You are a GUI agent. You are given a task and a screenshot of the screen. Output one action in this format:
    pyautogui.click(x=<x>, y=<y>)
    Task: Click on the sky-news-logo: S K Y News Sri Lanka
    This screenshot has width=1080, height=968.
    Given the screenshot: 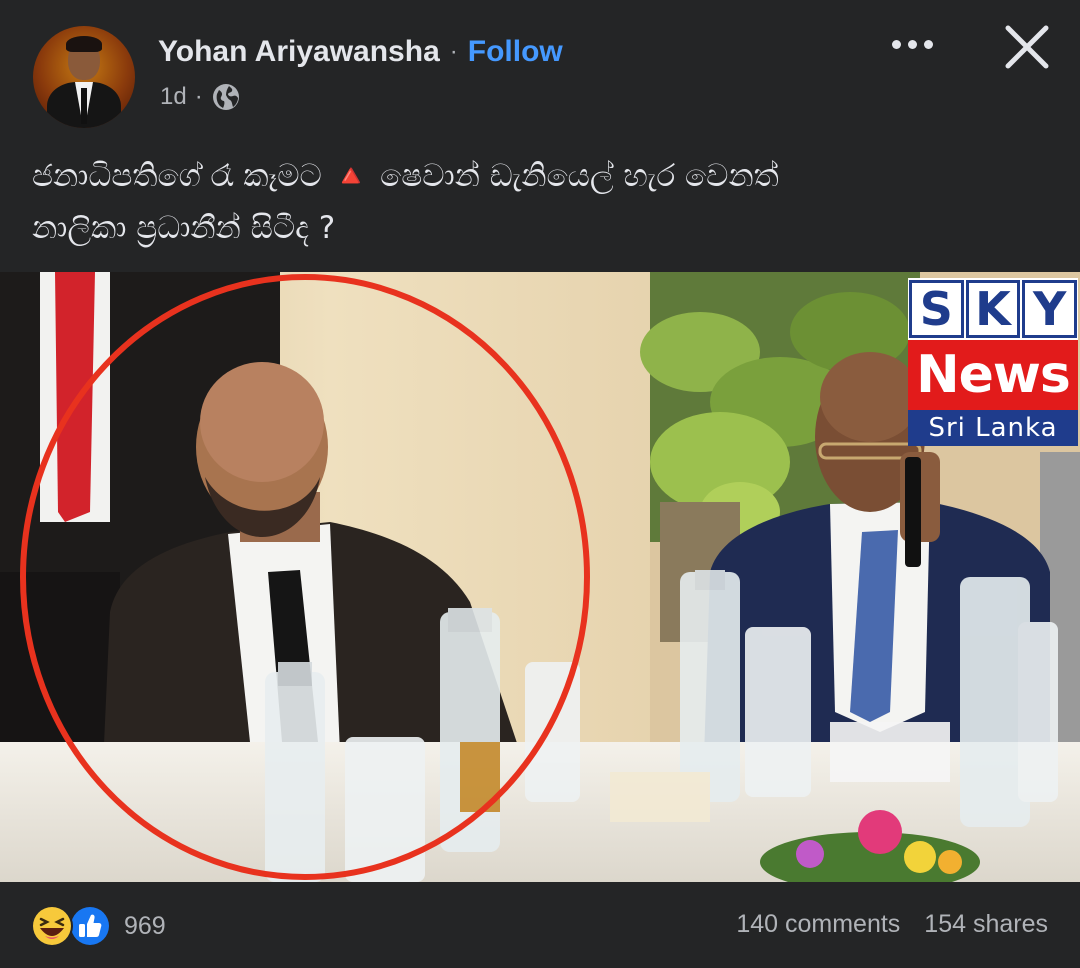 What is the action you would take?
    pyautogui.click(x=993, y=362)
    